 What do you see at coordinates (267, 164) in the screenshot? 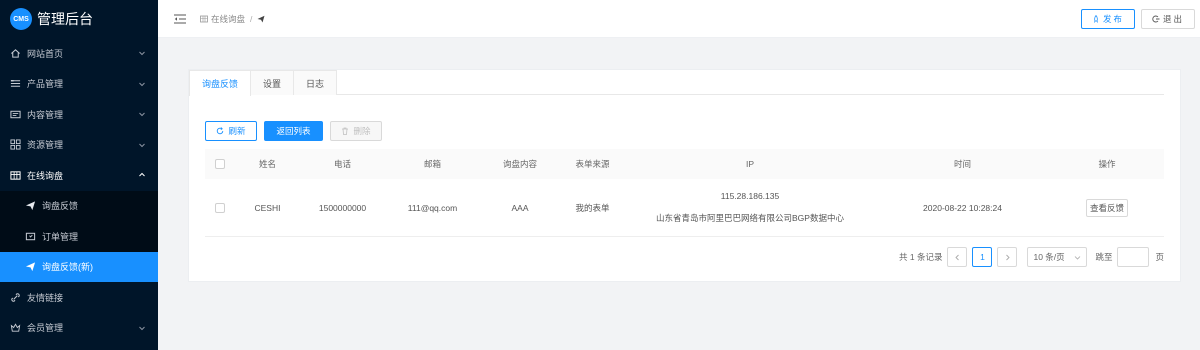
I see `column-header: 姓名` at bounding box center [267, 164].